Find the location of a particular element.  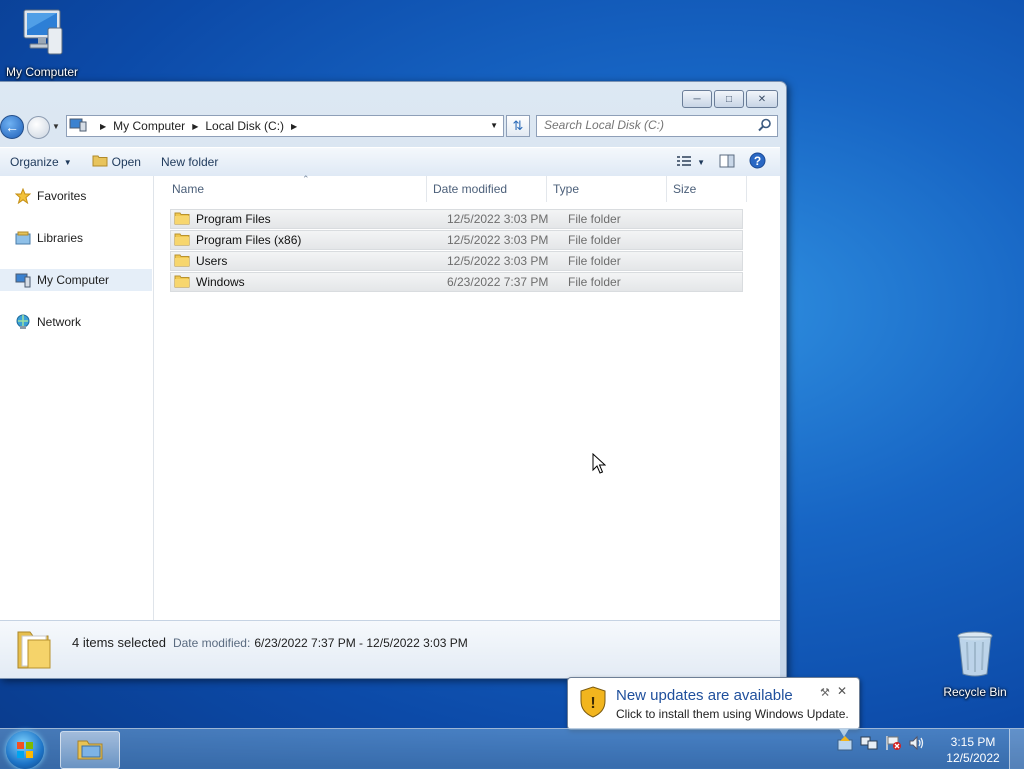

refresh-button: ⇅ is located at coordinates (518, 126).